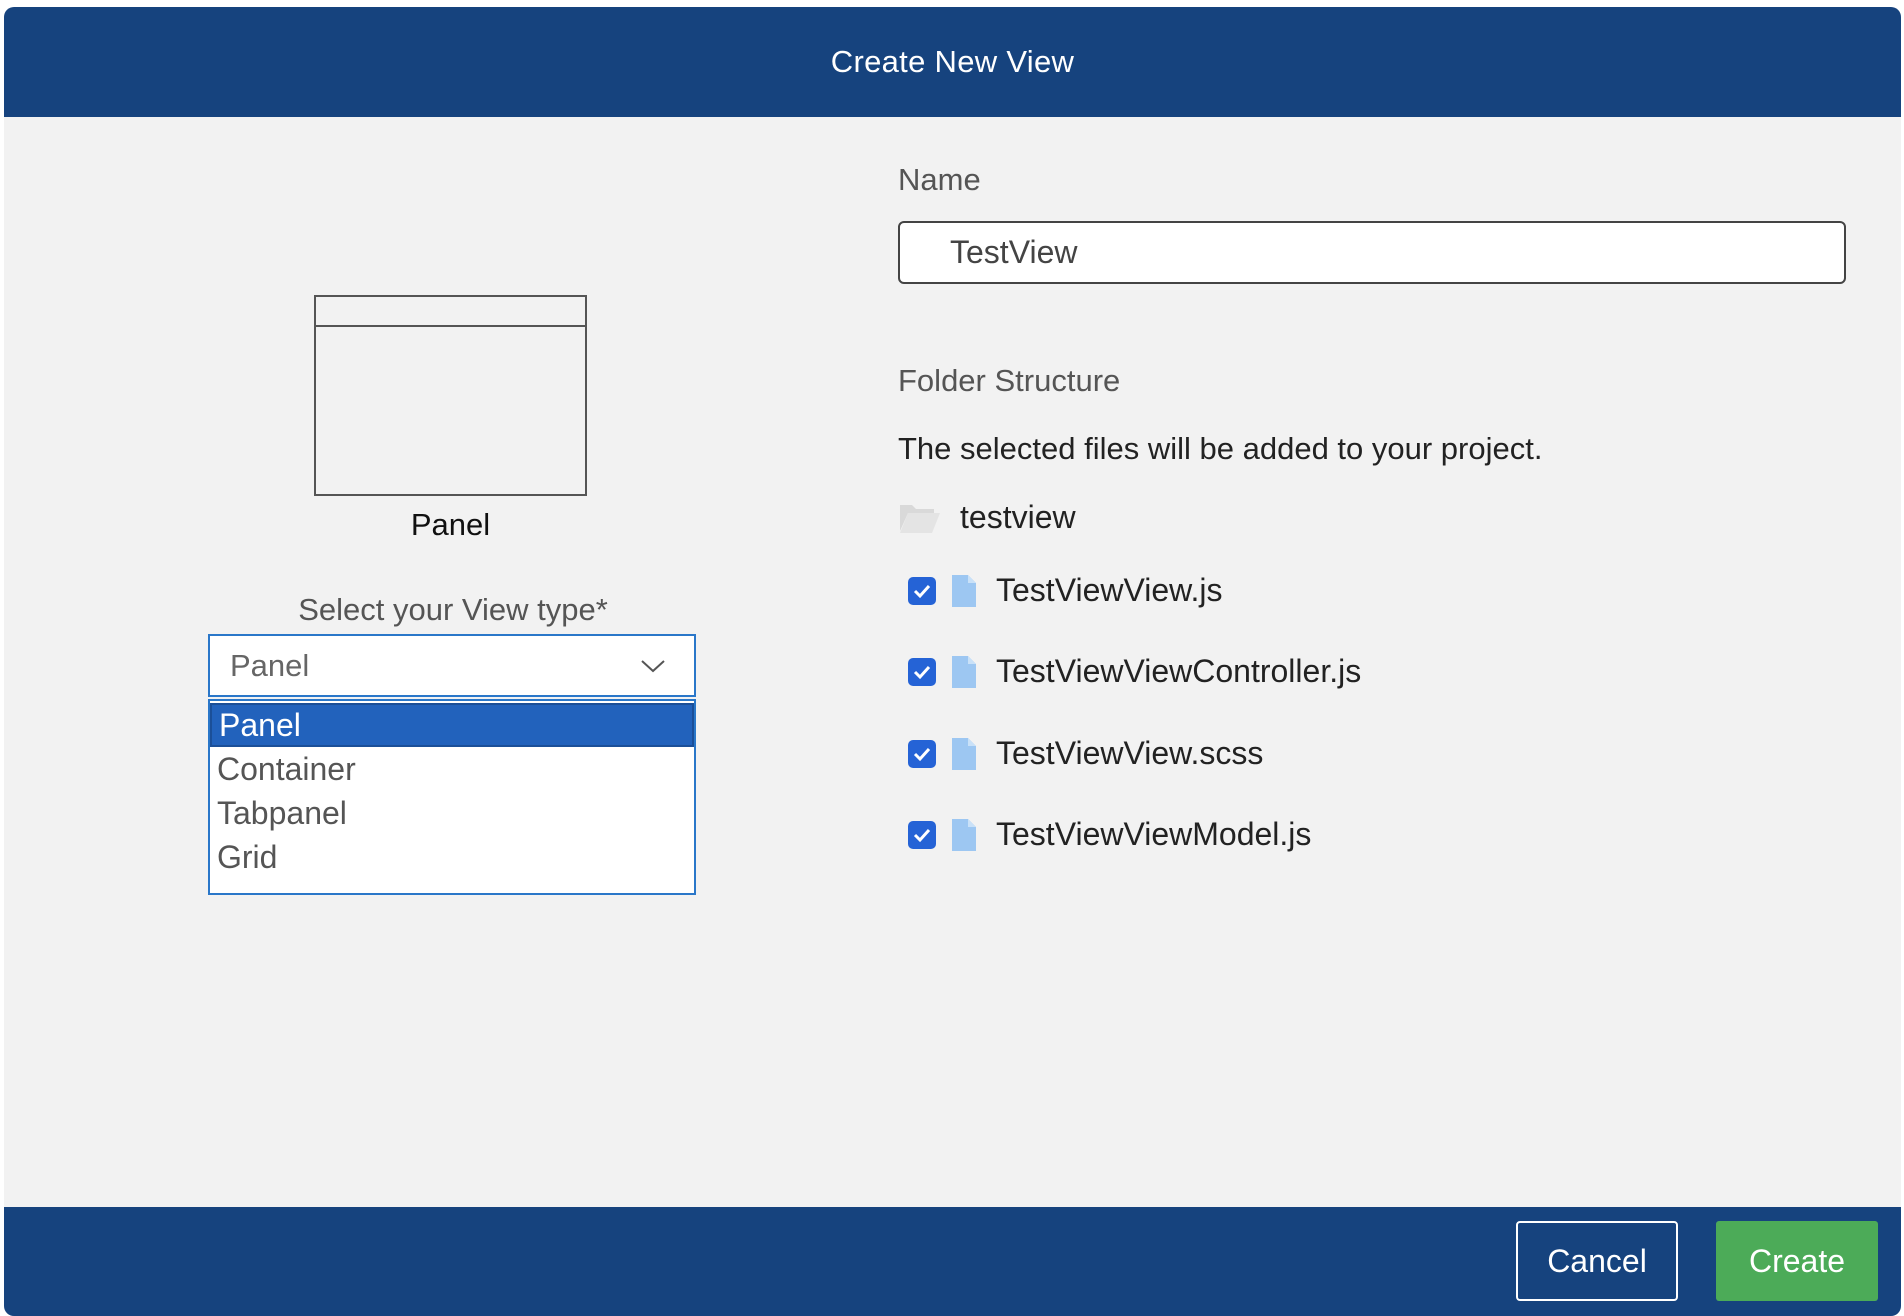  Describe the element at coordinates (1018, 517) in the screenshot. I see `folder-name: testview` at that location.